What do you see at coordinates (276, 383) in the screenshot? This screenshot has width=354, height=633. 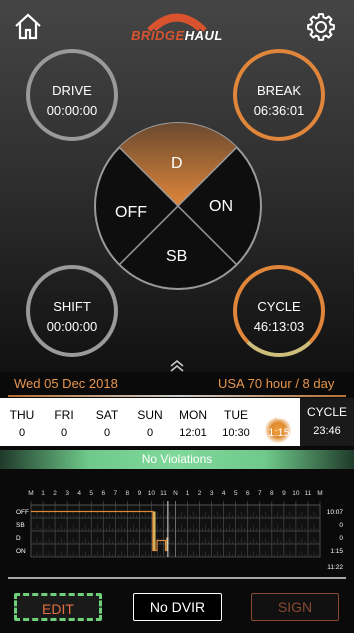 I see `hos-rule: USA 70 hour / 8 day` at bounding box center [276, 383].